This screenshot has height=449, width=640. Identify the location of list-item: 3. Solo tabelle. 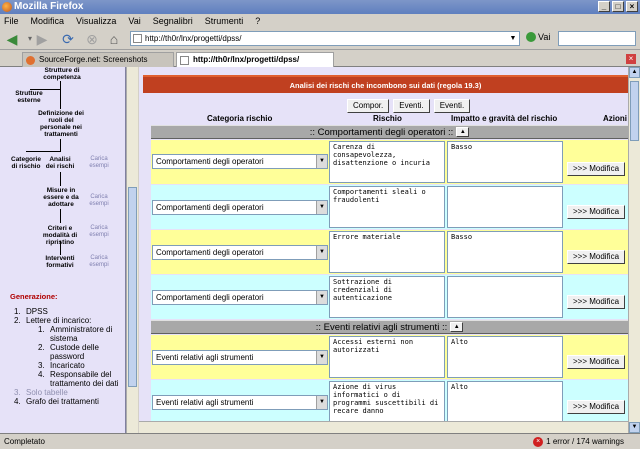
(67, 392).